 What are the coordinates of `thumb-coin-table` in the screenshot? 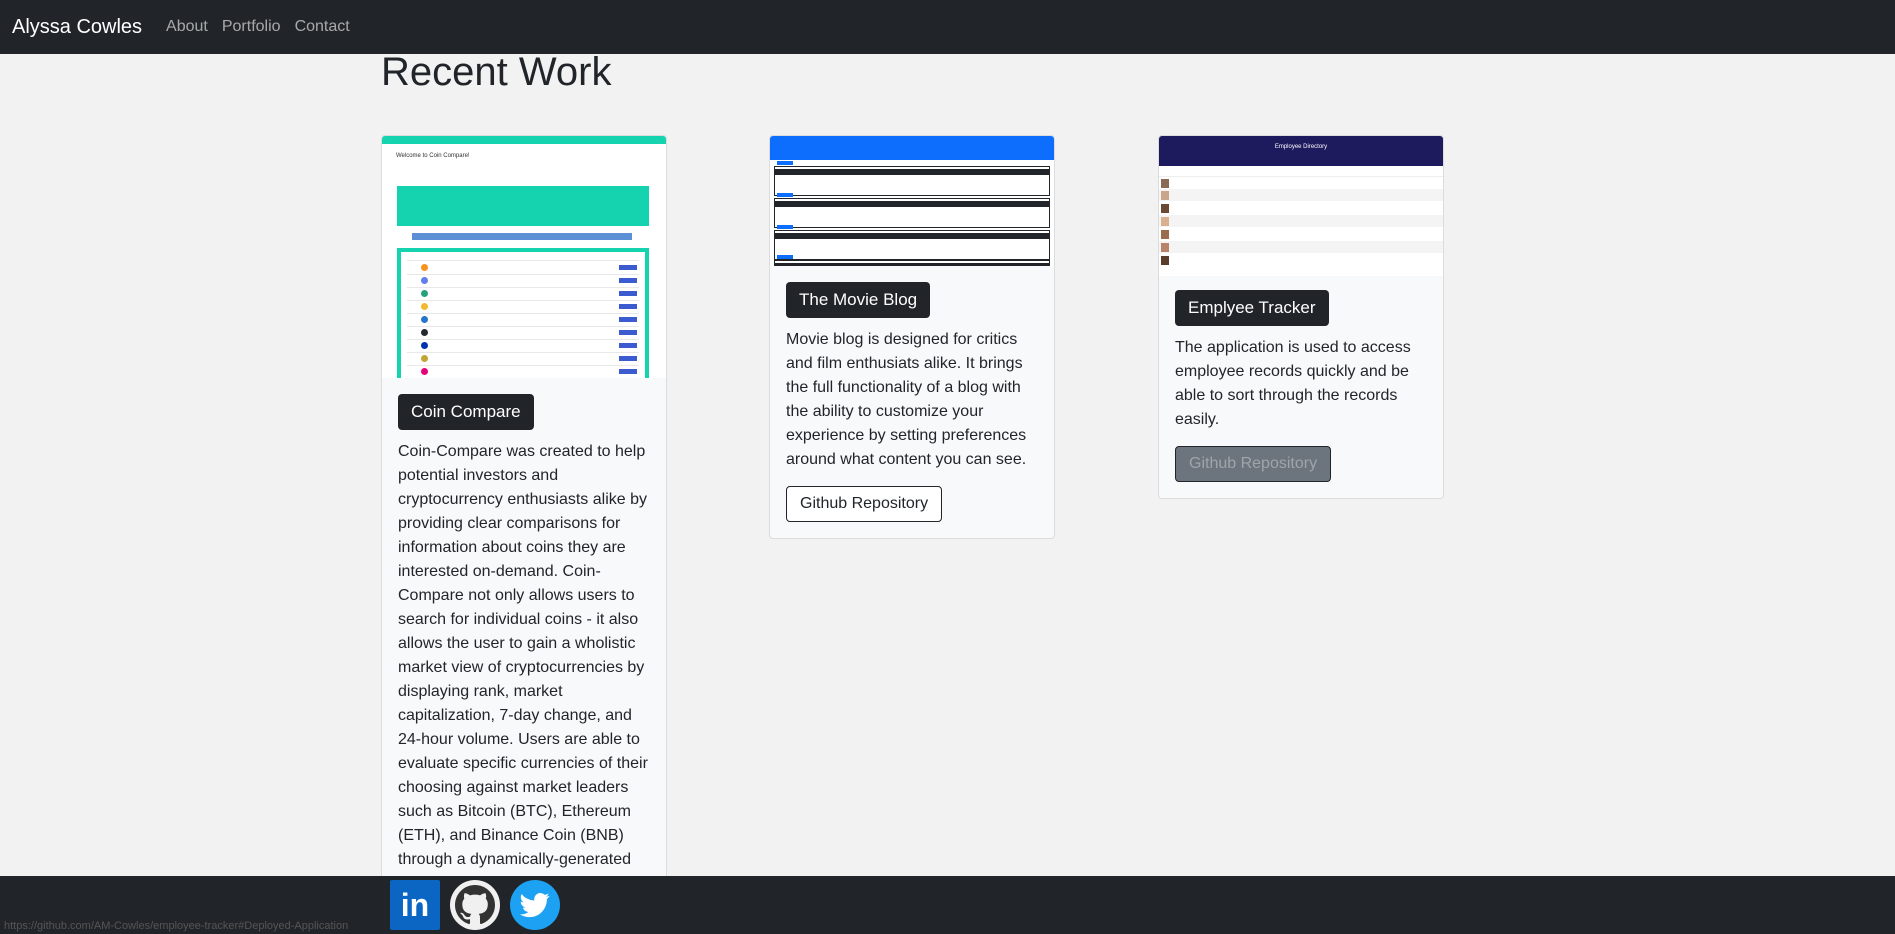 It's located at (523, 313).